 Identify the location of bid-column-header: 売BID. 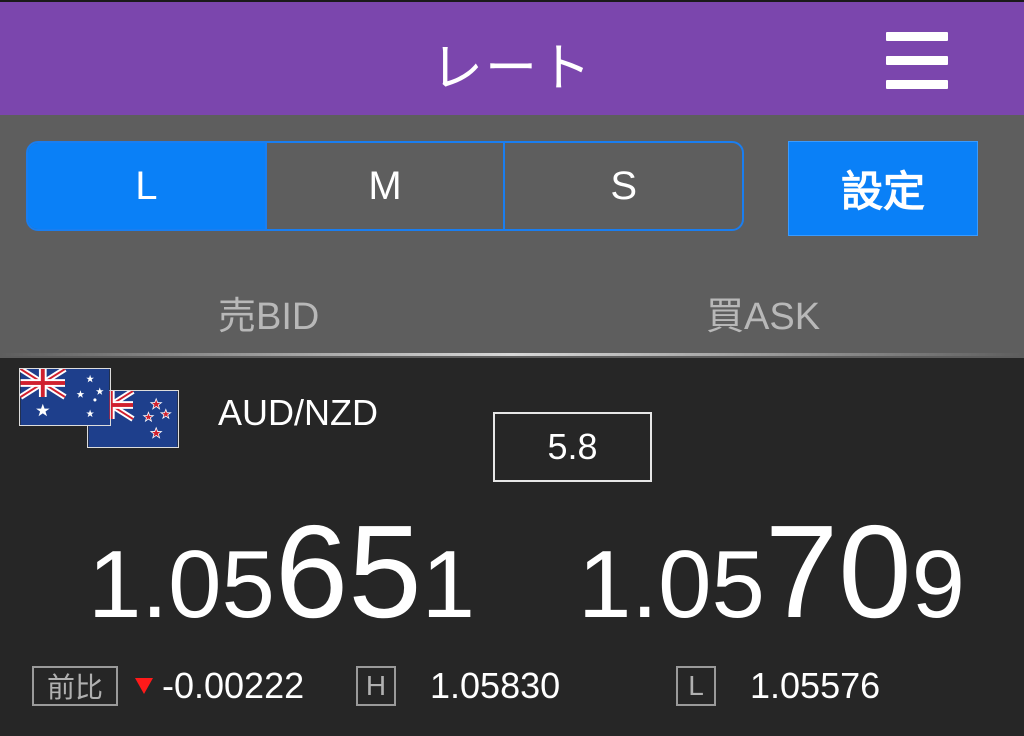
(269, 317).